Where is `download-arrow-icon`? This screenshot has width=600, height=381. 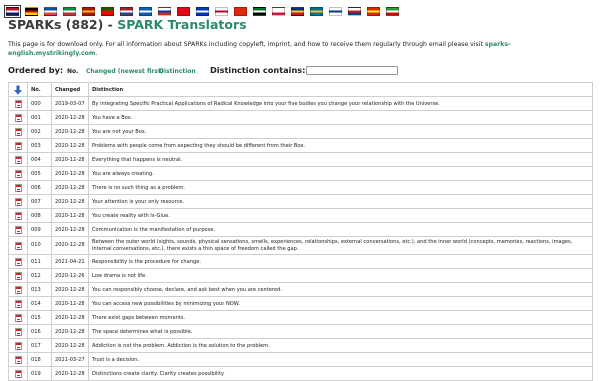
download-arrow-icon is located at coordinates (18, 90).